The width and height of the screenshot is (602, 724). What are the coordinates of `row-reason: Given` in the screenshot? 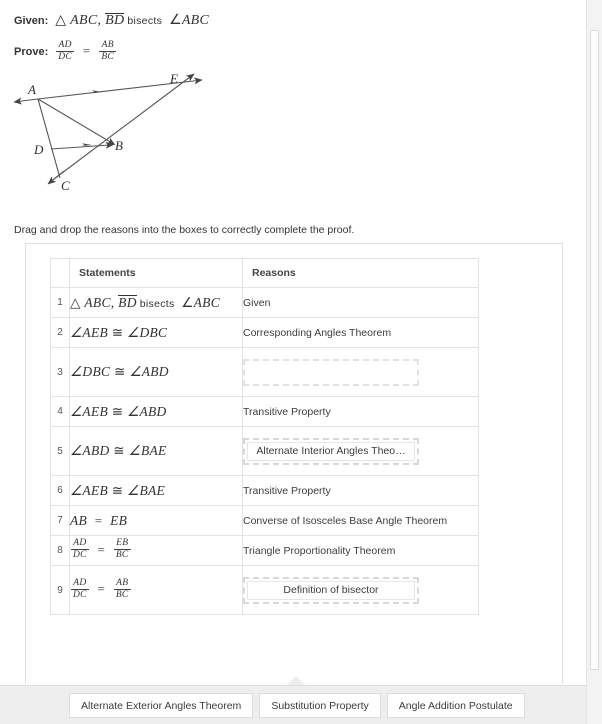 It's located at (360, 302).